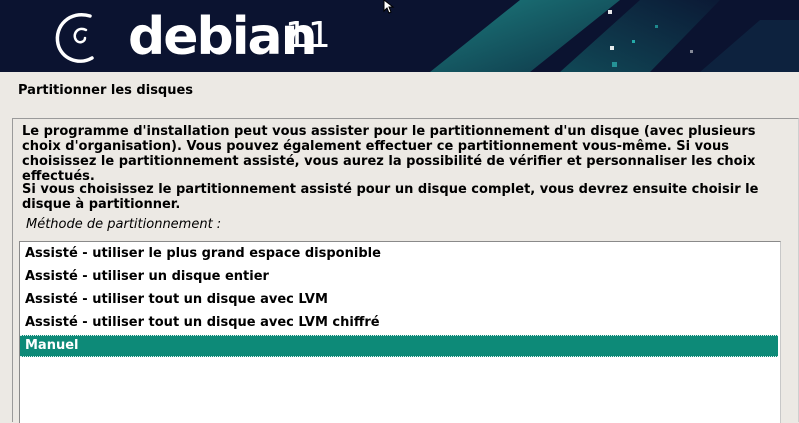  What do you see at coordinates (124, 224) in the screenshot?
I see `partition-method-label: Méthode de partitionnement :` at bounding box center [124, 224].